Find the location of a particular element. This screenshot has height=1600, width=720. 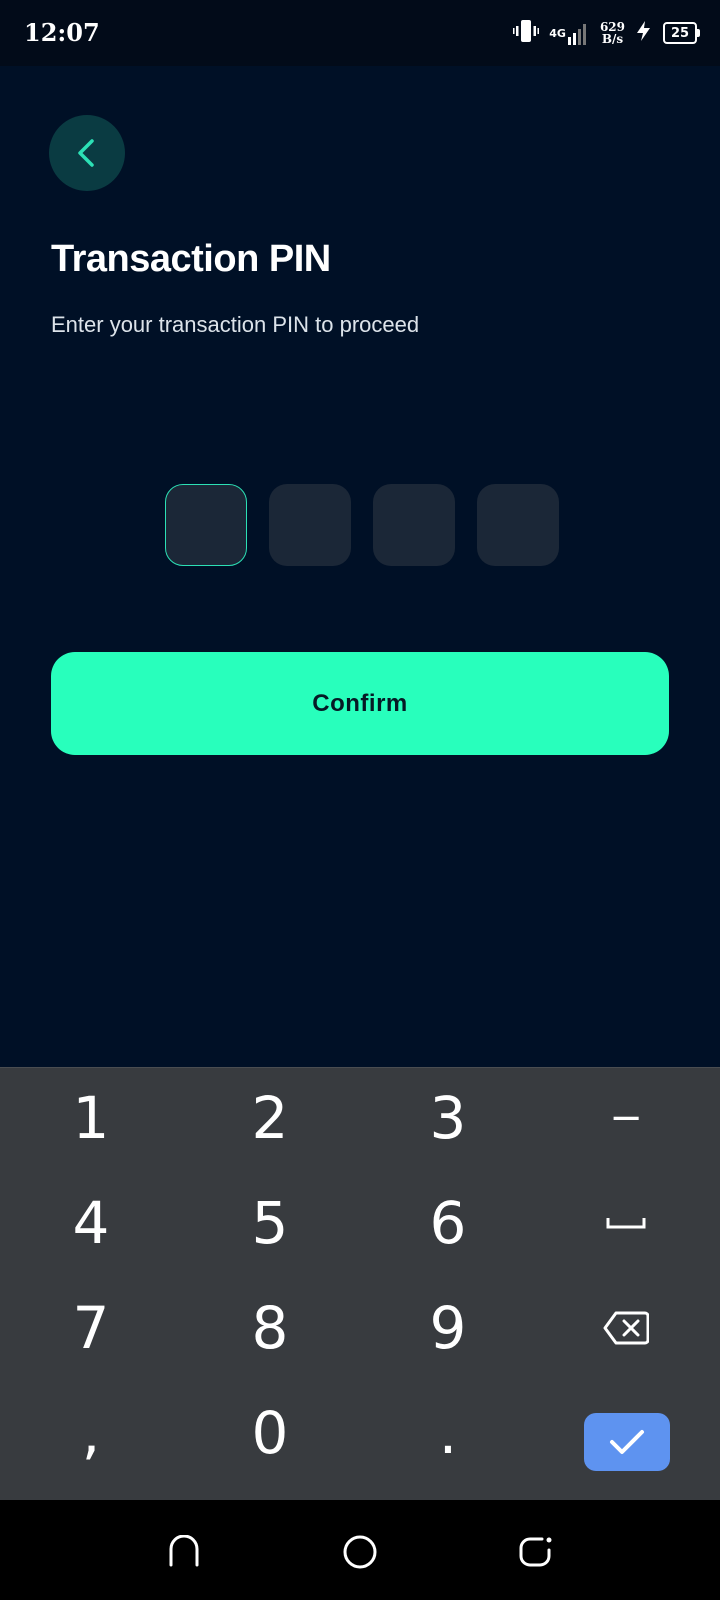

chevron-left-icon is located at coordinates (86, 153).